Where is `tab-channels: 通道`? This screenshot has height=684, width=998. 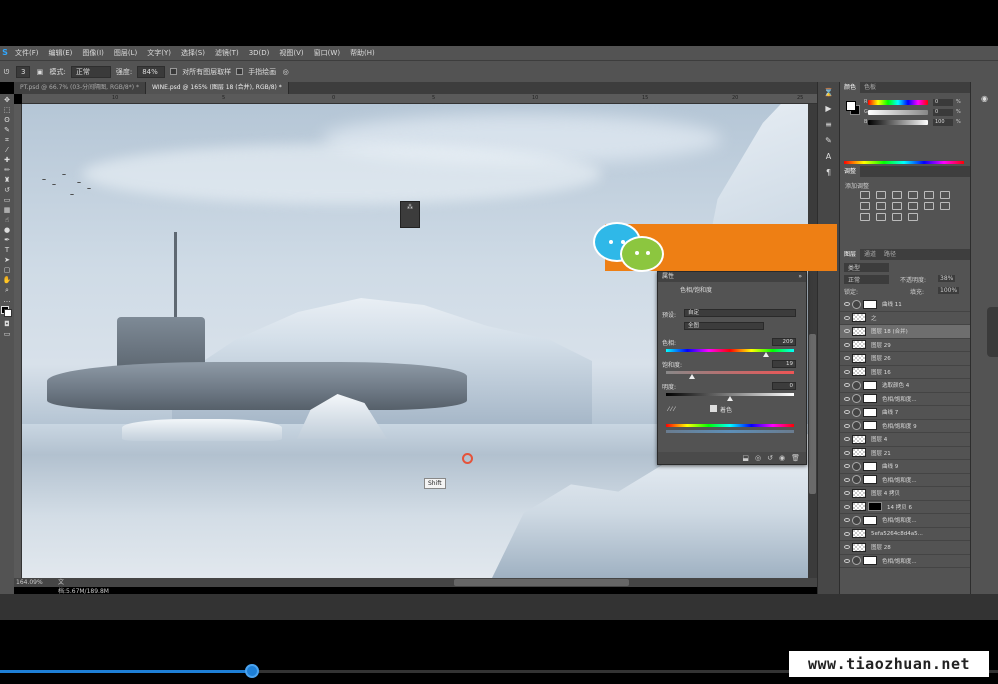
tab-channels: 通道 is located at coordinates (870, 254).